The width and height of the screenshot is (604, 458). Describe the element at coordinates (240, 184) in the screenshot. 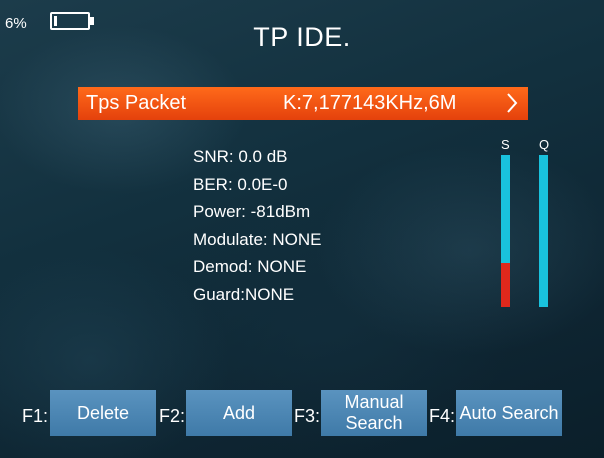

I see `ber-value: BER: 0.0E-0` at that location.